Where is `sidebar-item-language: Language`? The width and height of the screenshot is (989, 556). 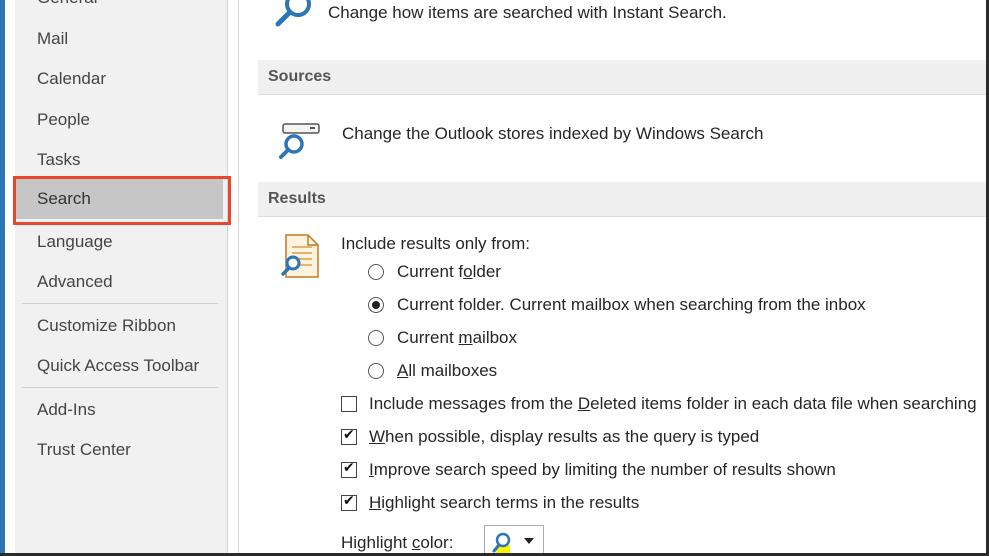
sidebar-item-language: Language is located at coordinates (75, 242).